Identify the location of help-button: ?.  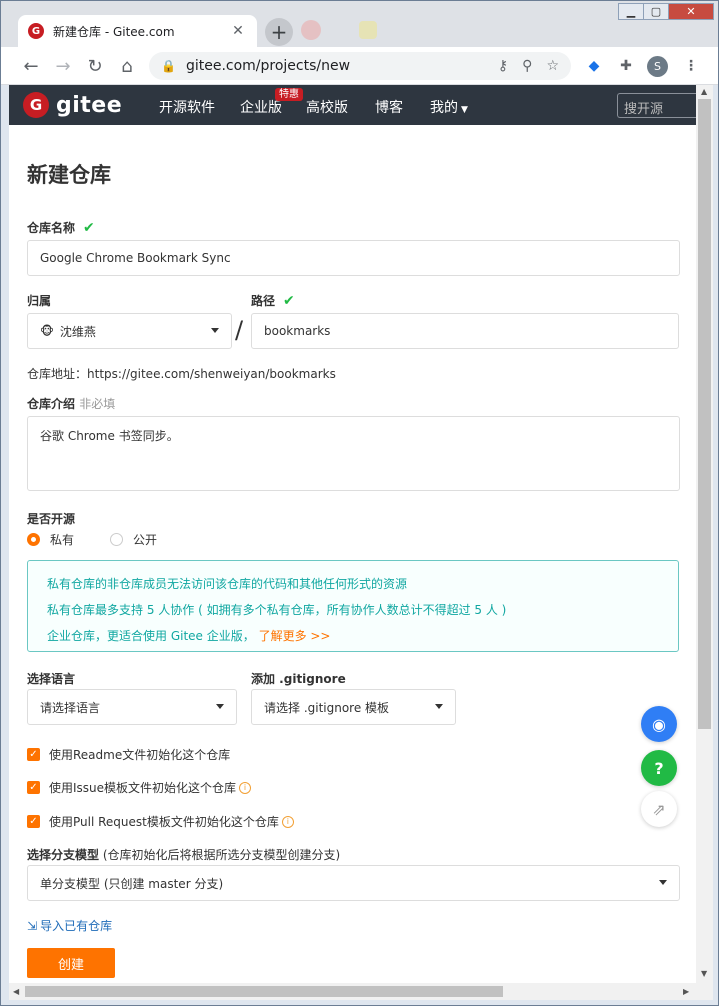
(659, 768).